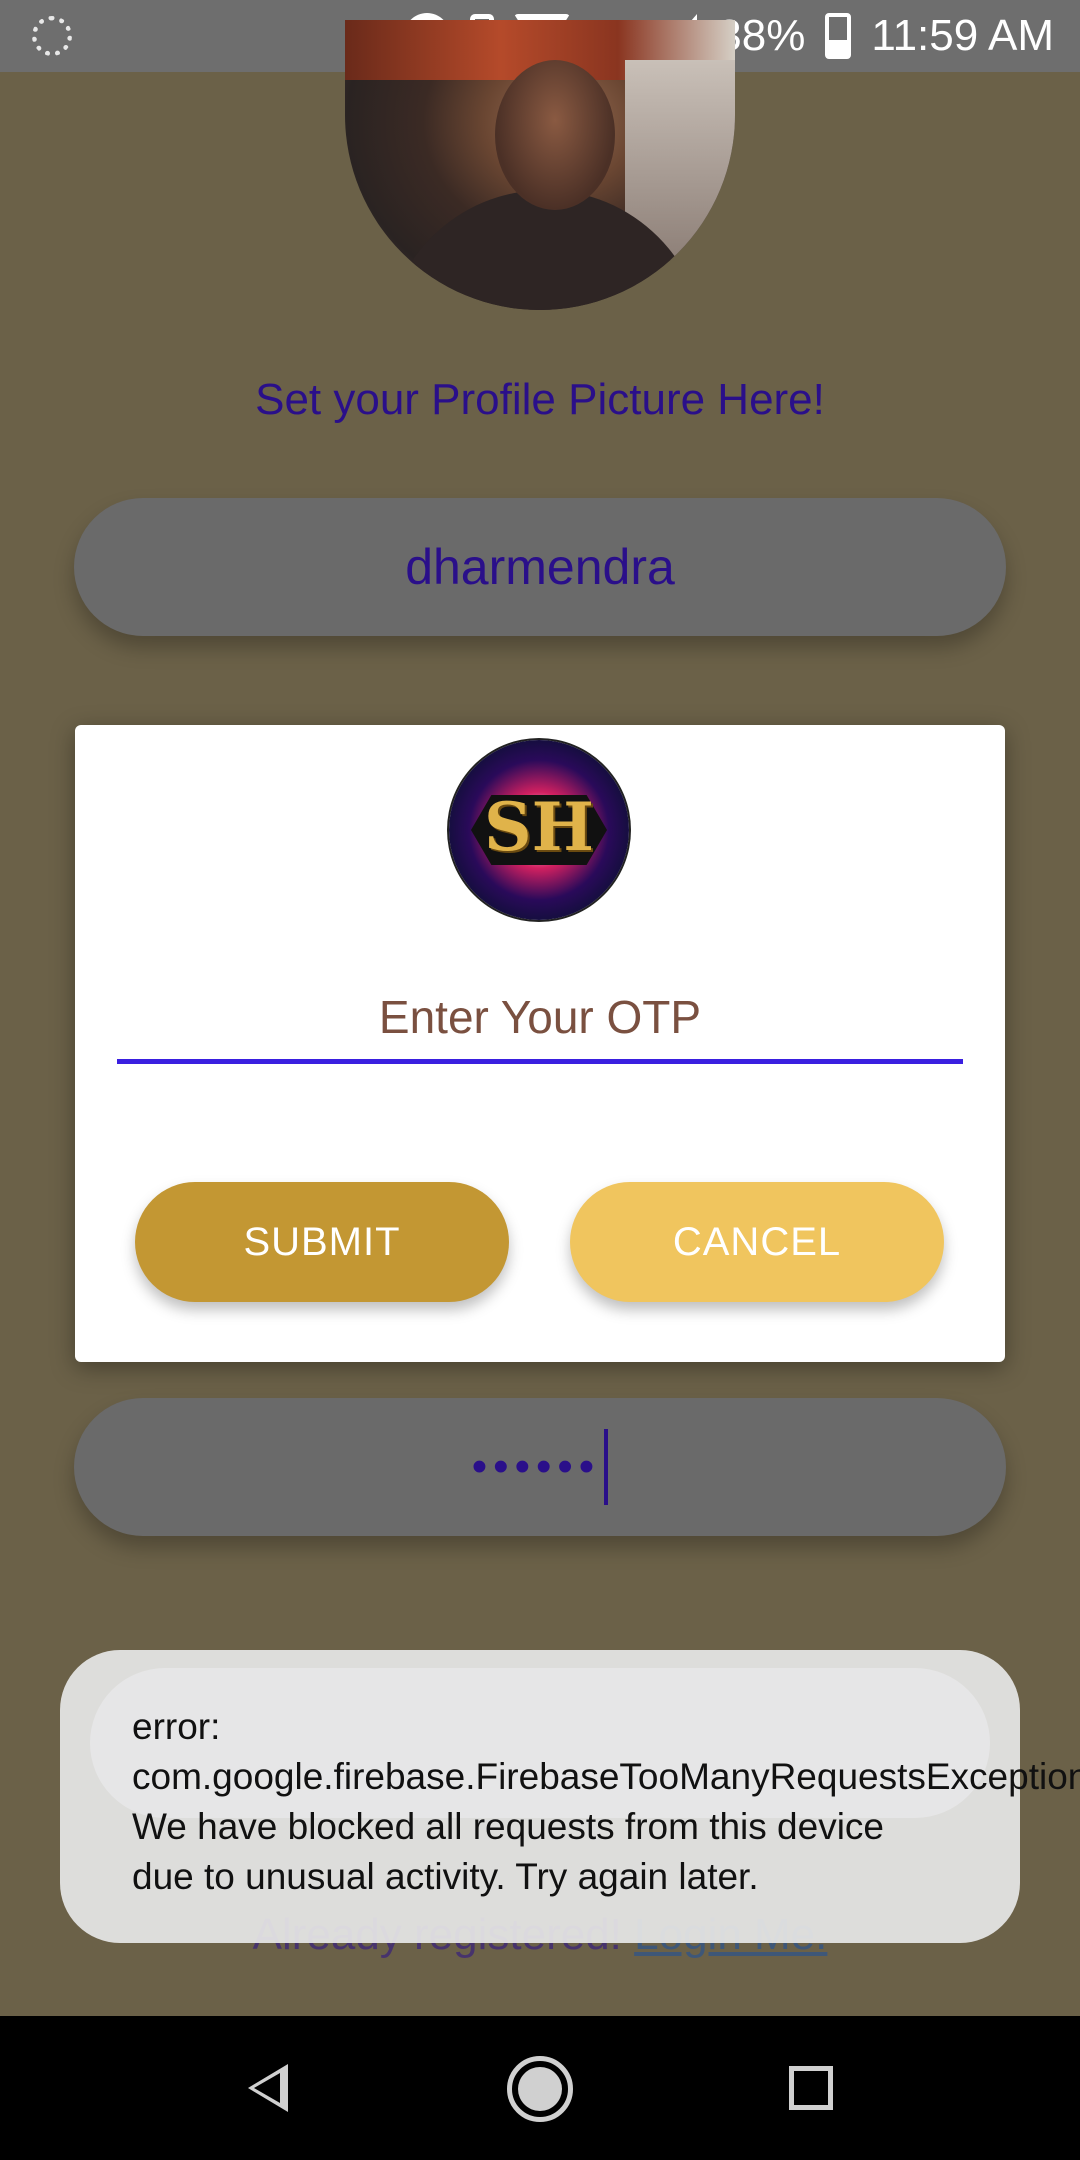 This screenshot has width=1080, height=2160. I want to click on navigation-bar, so click(540, 2088).